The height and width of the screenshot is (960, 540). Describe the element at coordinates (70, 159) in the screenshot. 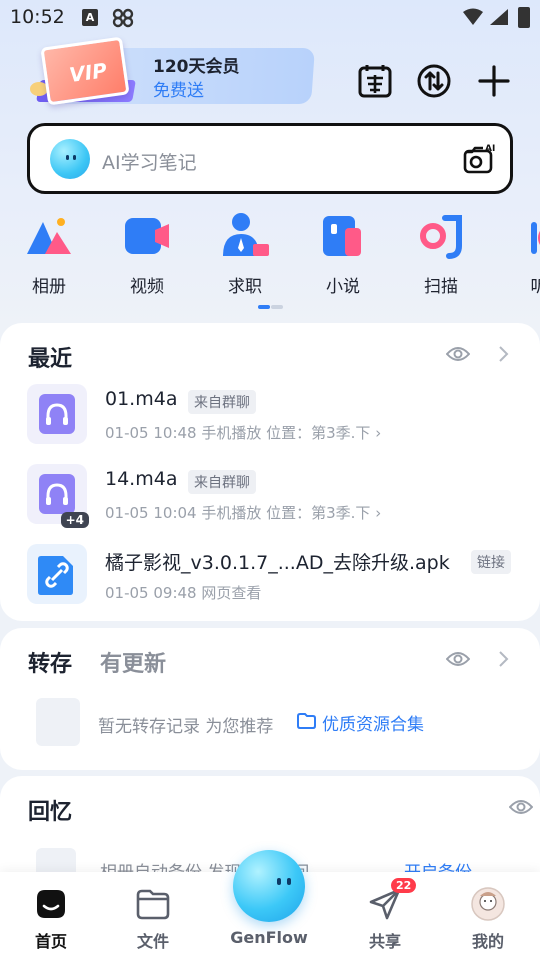

I see `ai-assistant-icon` at that location.